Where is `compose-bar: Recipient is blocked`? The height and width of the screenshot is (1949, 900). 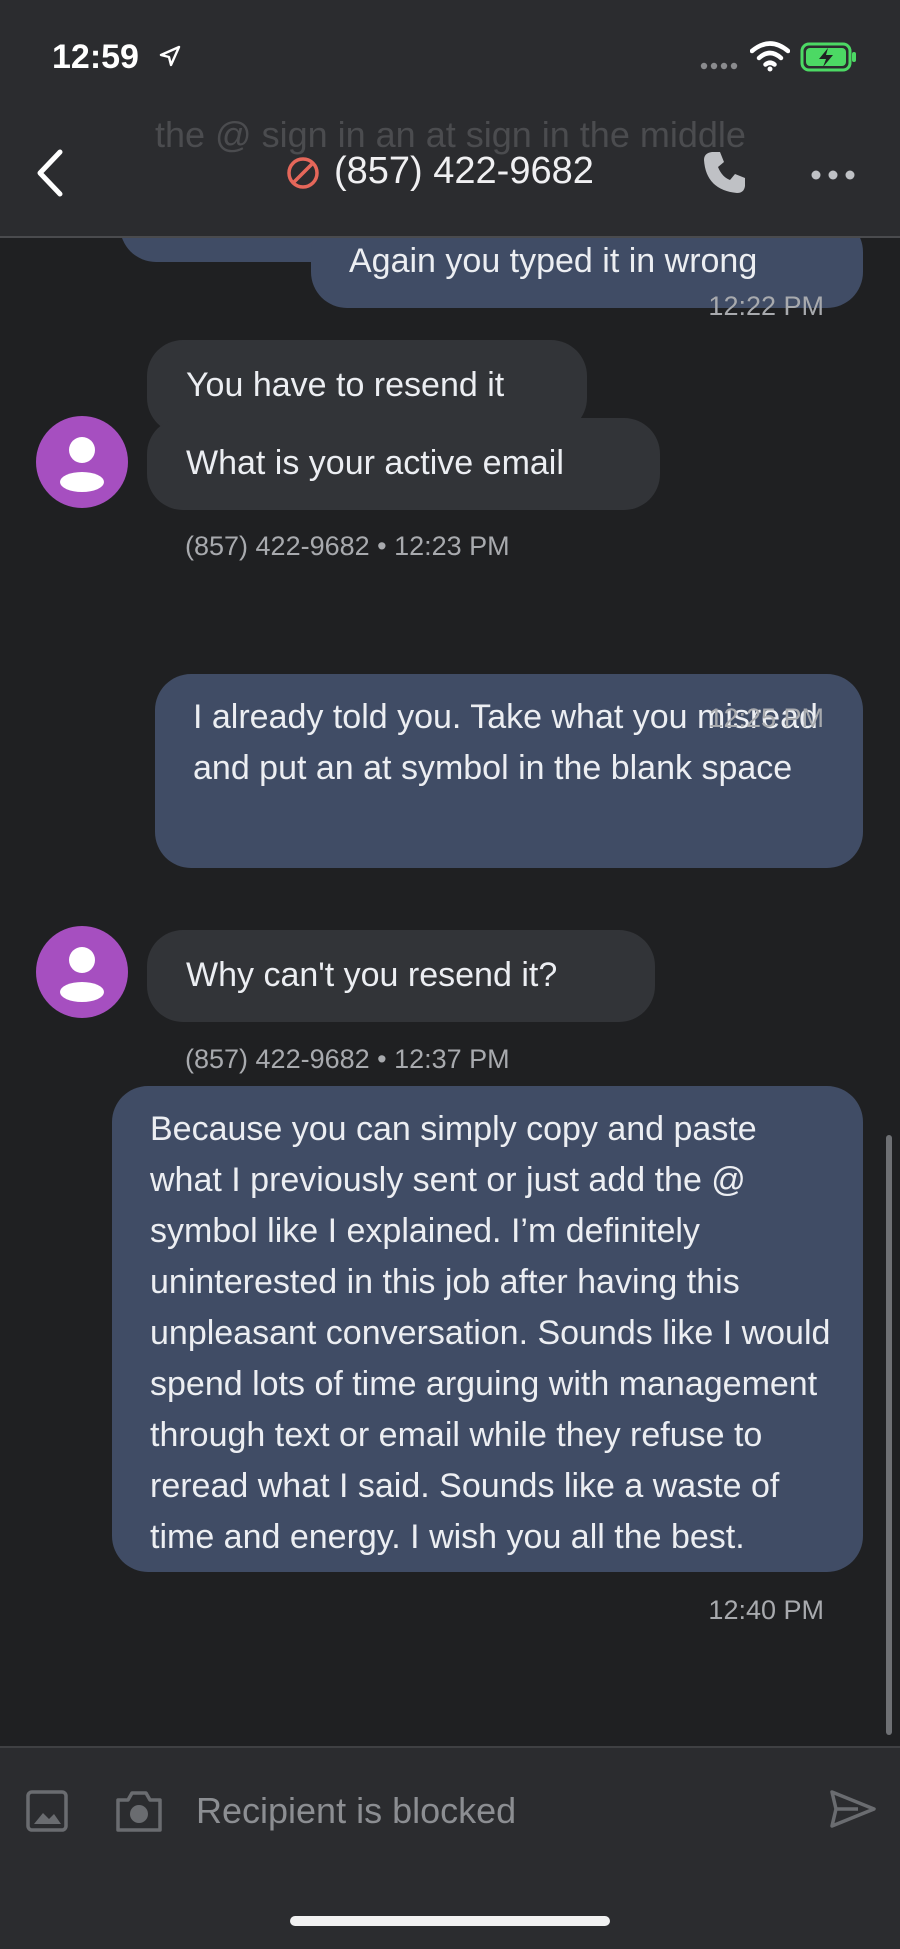 compose-bar: Recipient is blocked is located at coordinates (450, 1847).